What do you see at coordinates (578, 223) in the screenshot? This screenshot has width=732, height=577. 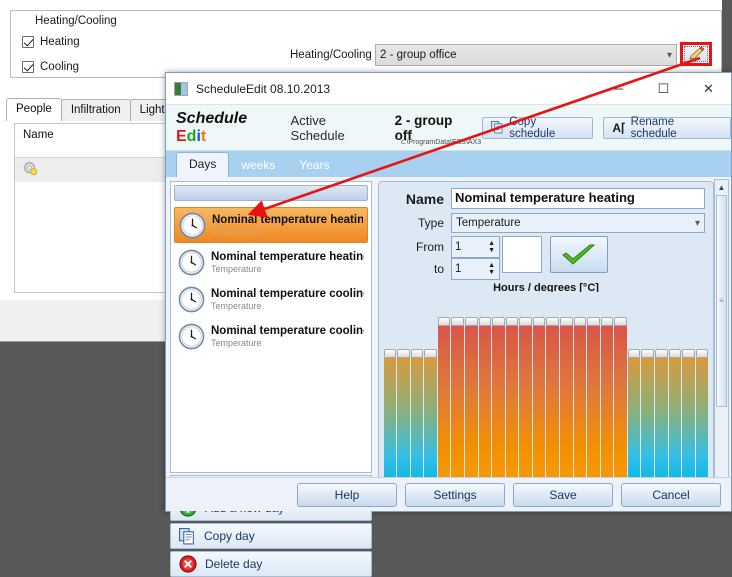 I see `type-select: Temperature ▾` at bounding box center [578, 223].